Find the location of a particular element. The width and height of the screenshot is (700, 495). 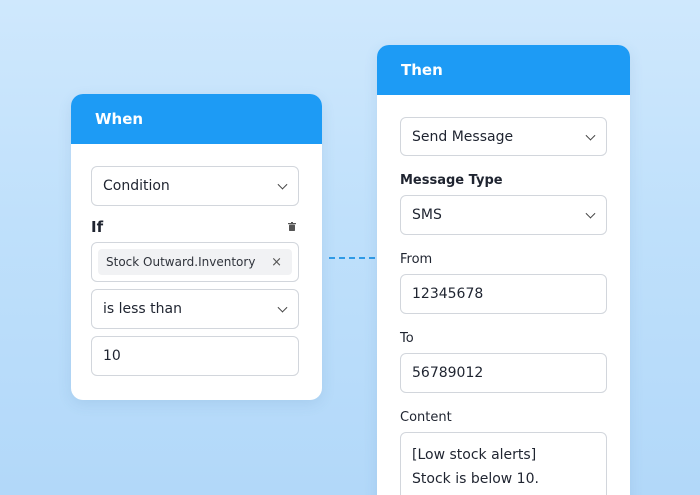

from-value: 12345678 is located at coordinates (448, 294).